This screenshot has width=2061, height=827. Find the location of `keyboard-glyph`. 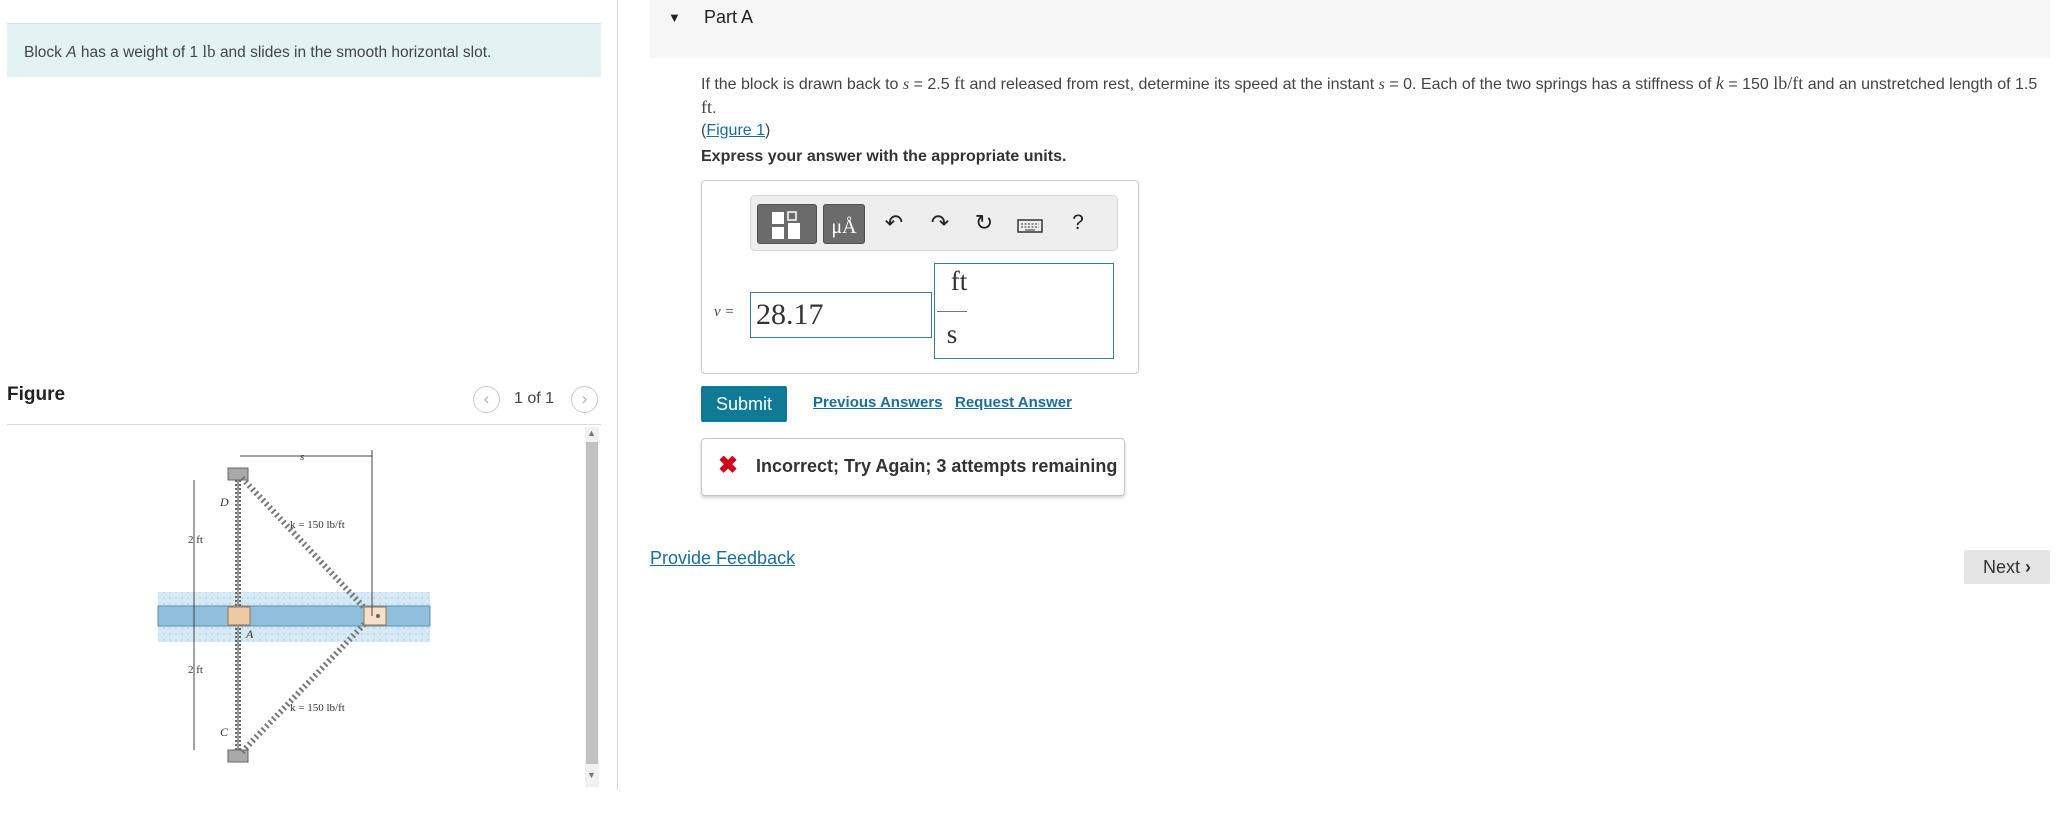

keyboard-glyph is located at coordinates (1030, 226).